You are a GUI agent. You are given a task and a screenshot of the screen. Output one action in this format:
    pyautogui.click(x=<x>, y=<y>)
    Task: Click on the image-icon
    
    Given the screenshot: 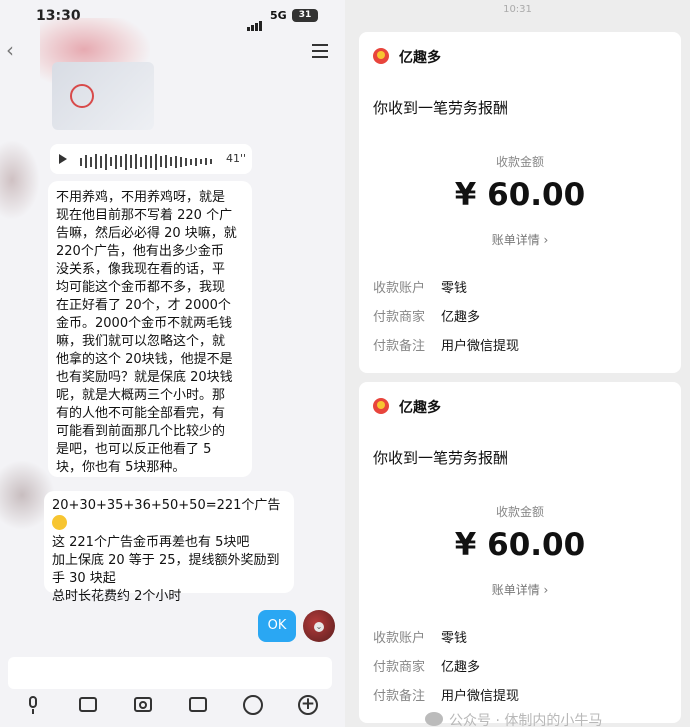 What is the action you would take?
    pyautogui.click(x=88, y=705)
    